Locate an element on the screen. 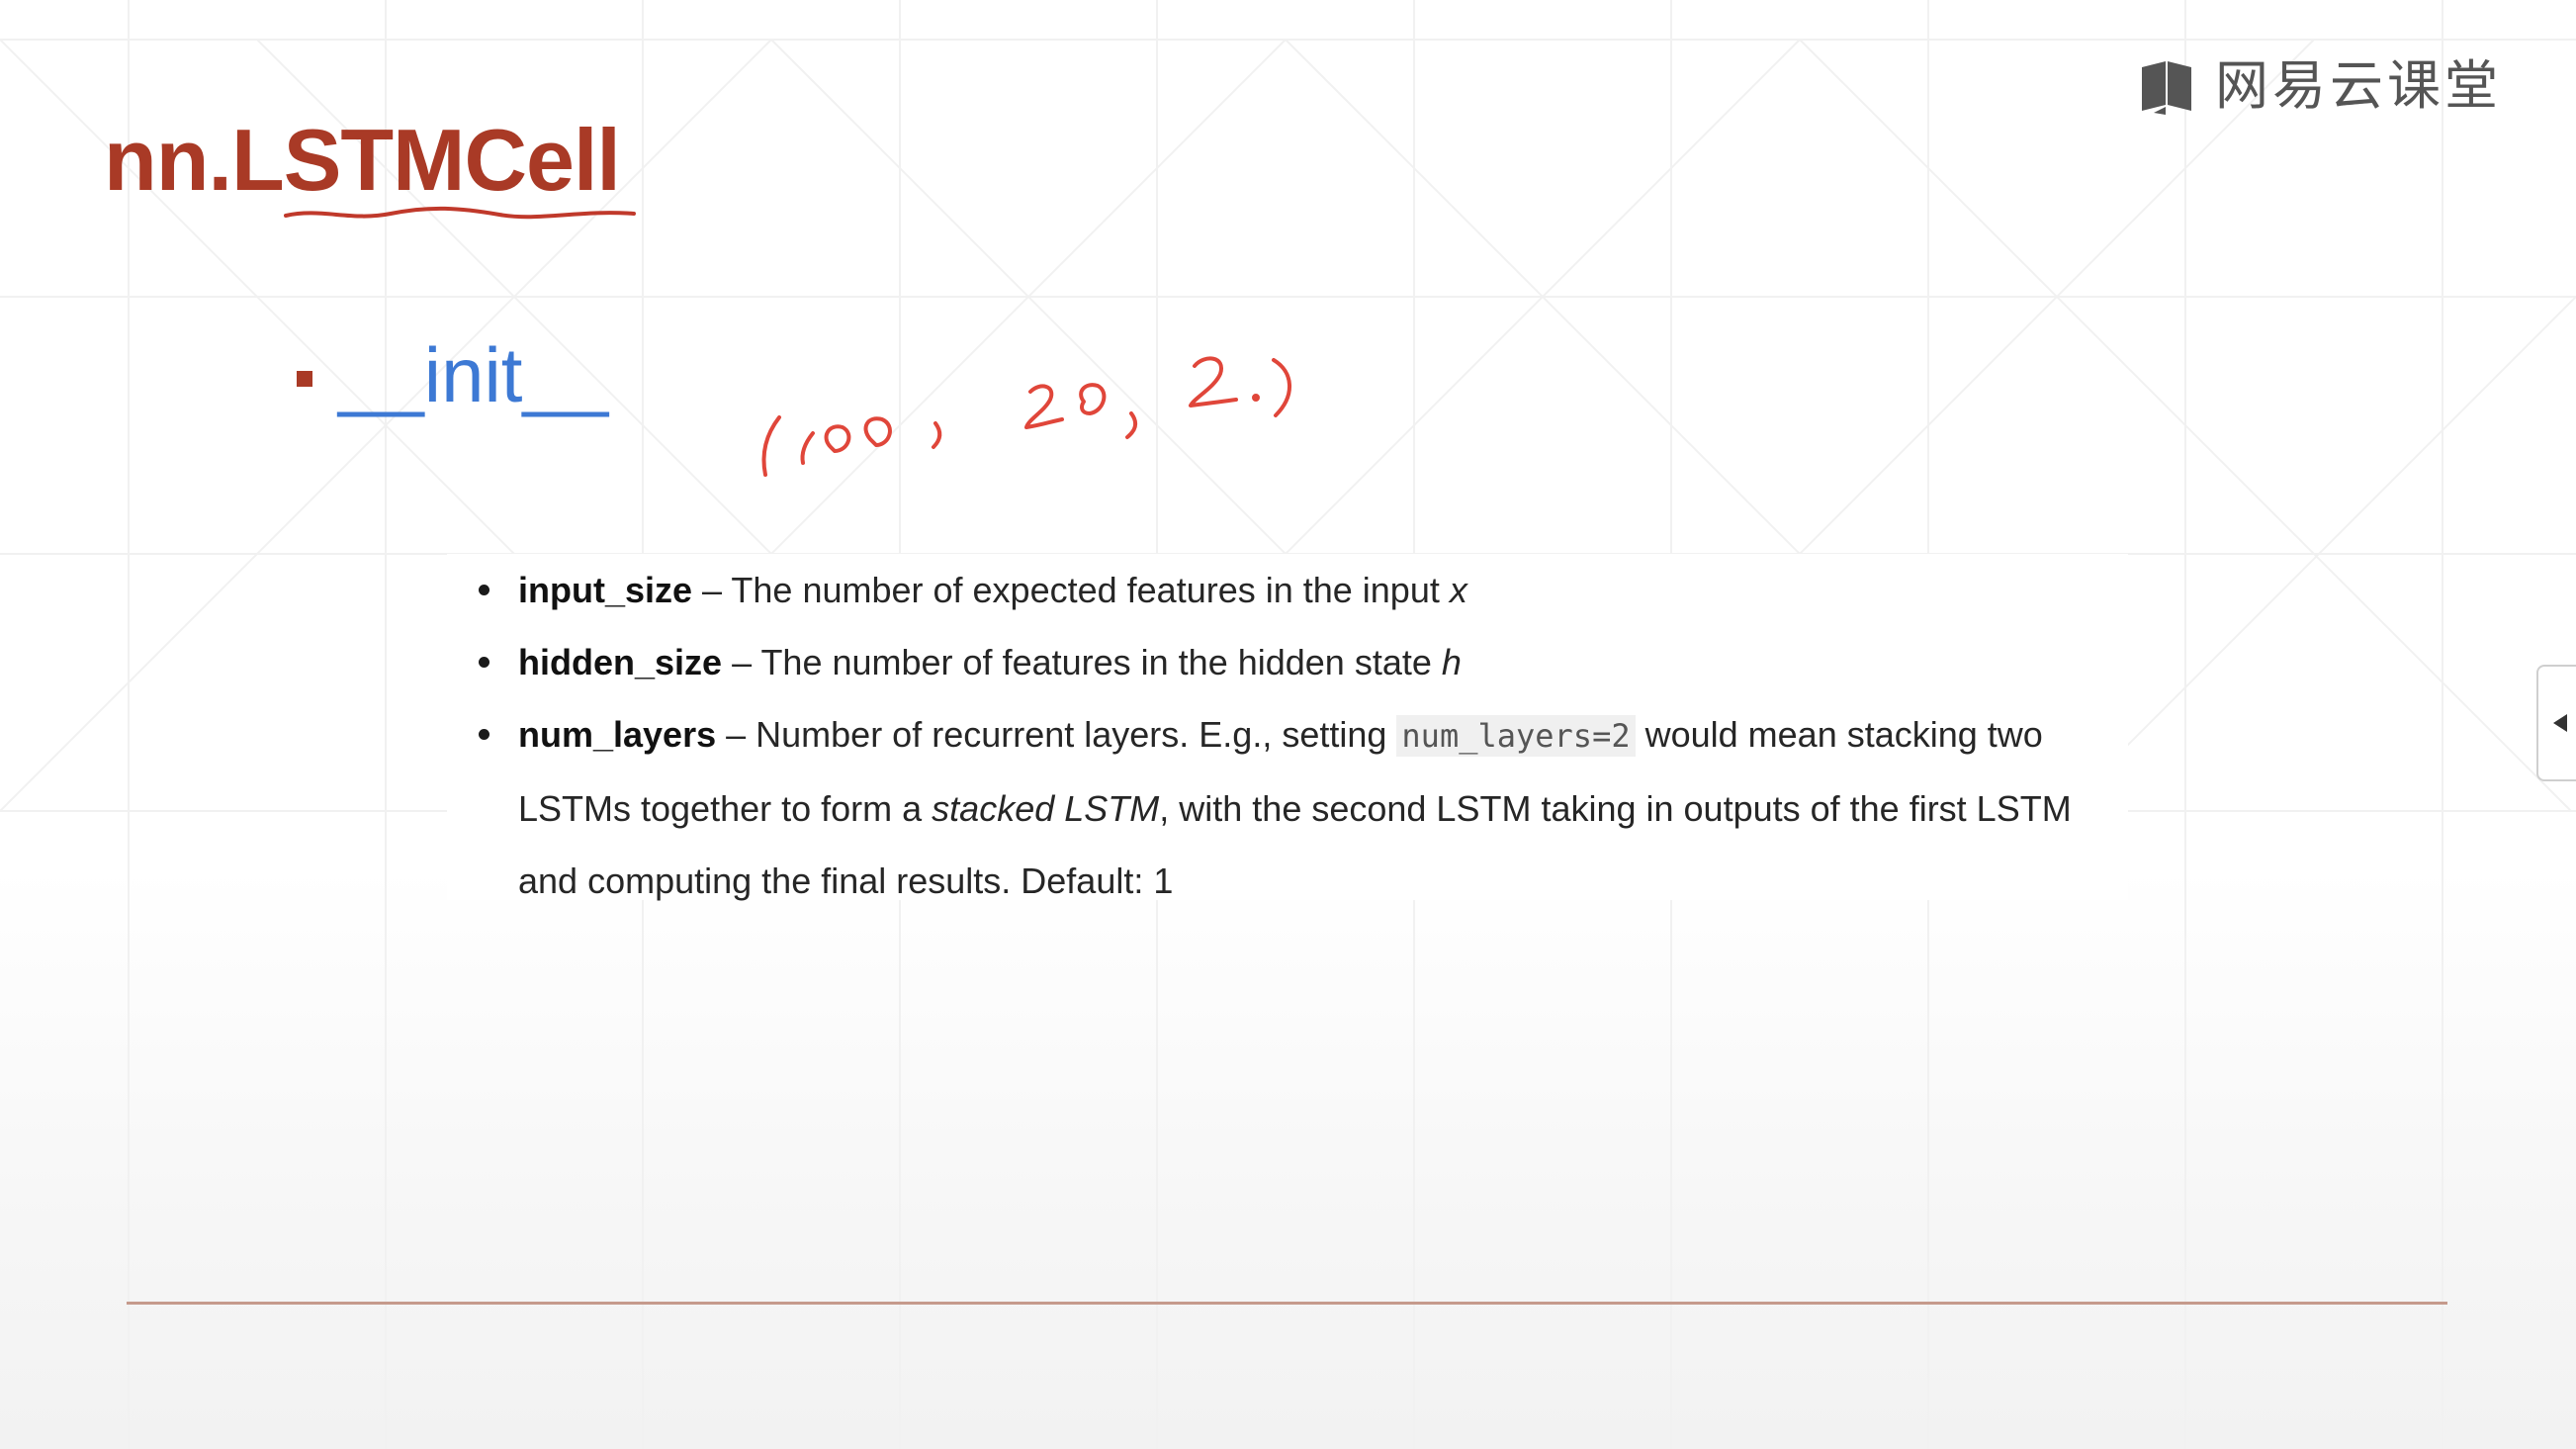  param-symbol: h is located at coordinates (1451, 662).